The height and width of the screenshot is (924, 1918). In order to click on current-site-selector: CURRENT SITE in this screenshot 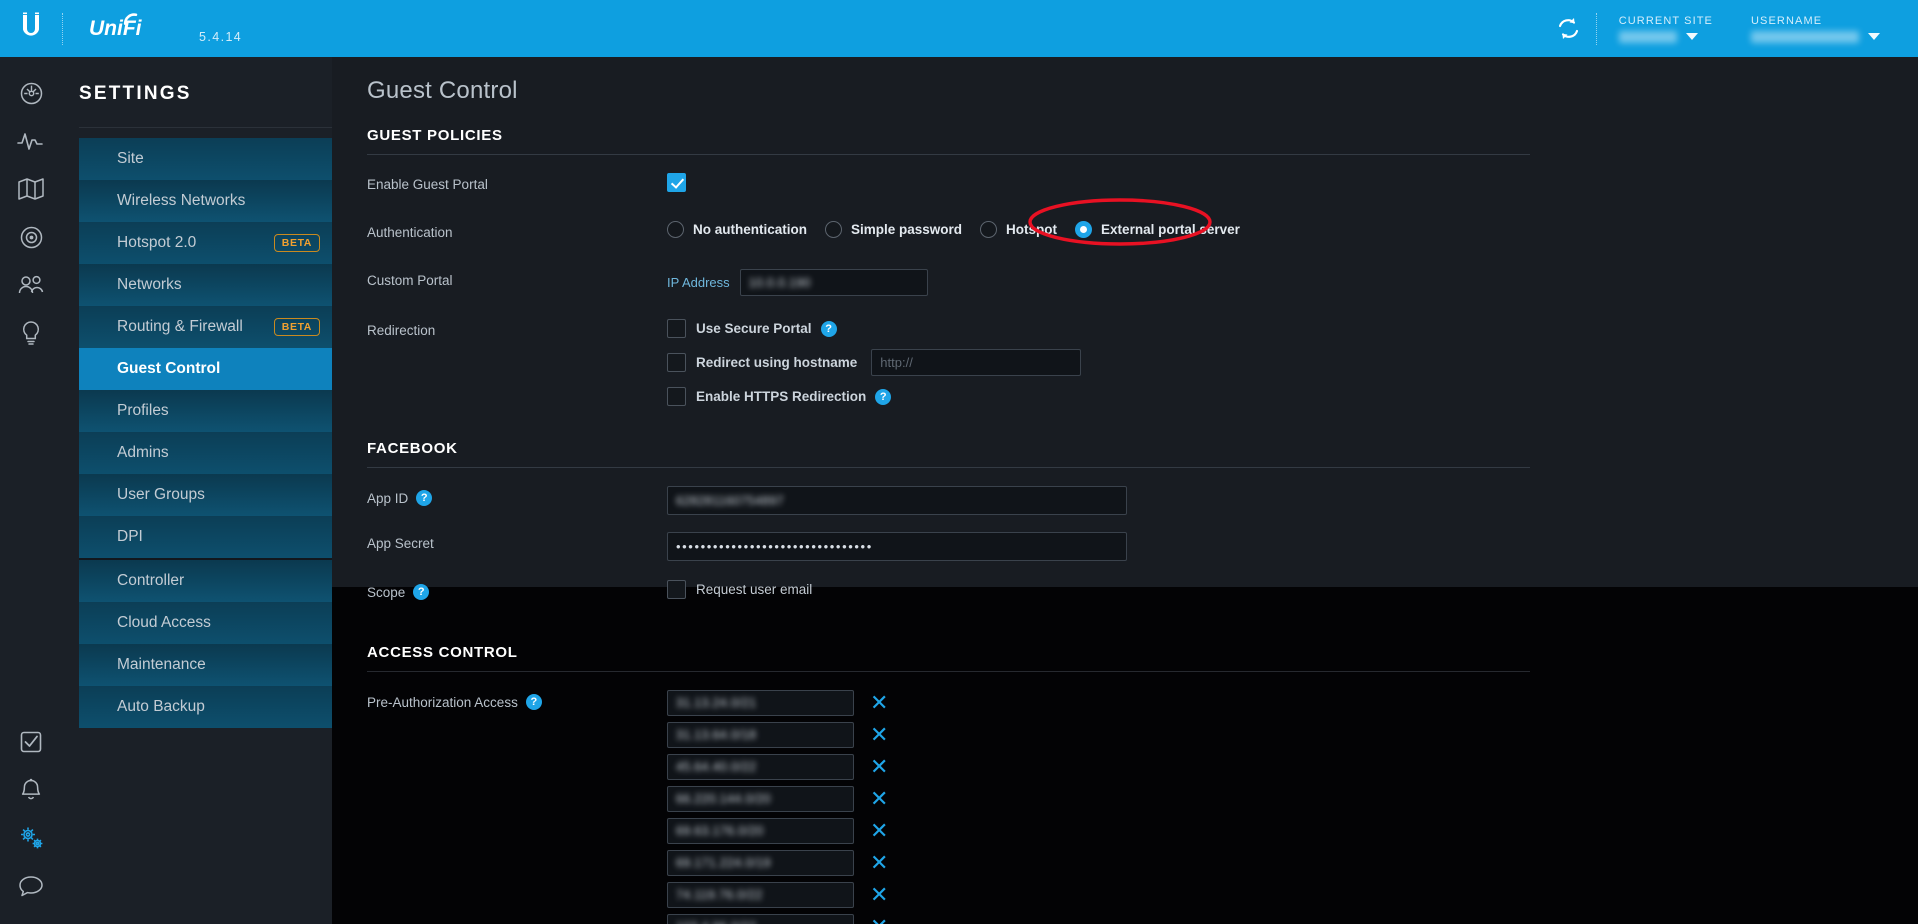, I will do `click(1663, 28)`.